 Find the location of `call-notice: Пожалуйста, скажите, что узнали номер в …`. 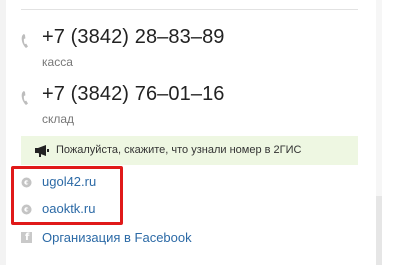

call-notice: Пожалуйста, скажите, что узнали номер в … is located at coordinates (189, 150).